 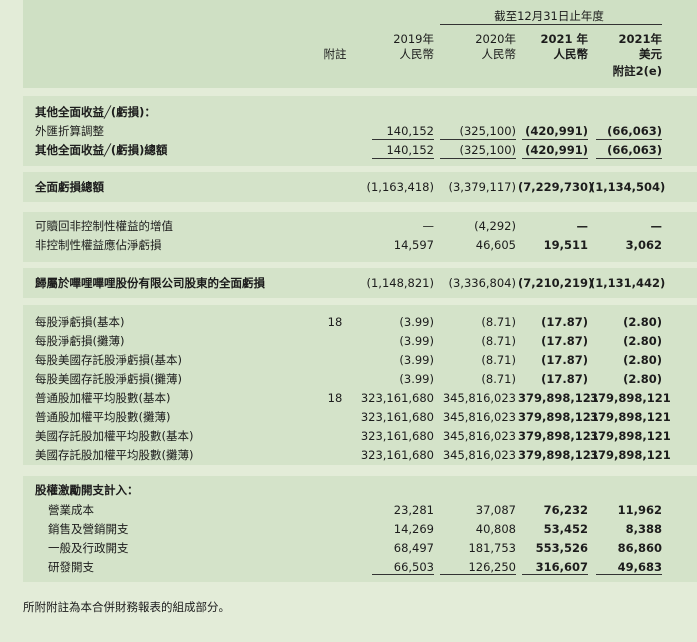 I want to click on sbc-row-value: 53,452, so click(x=565, y=529).